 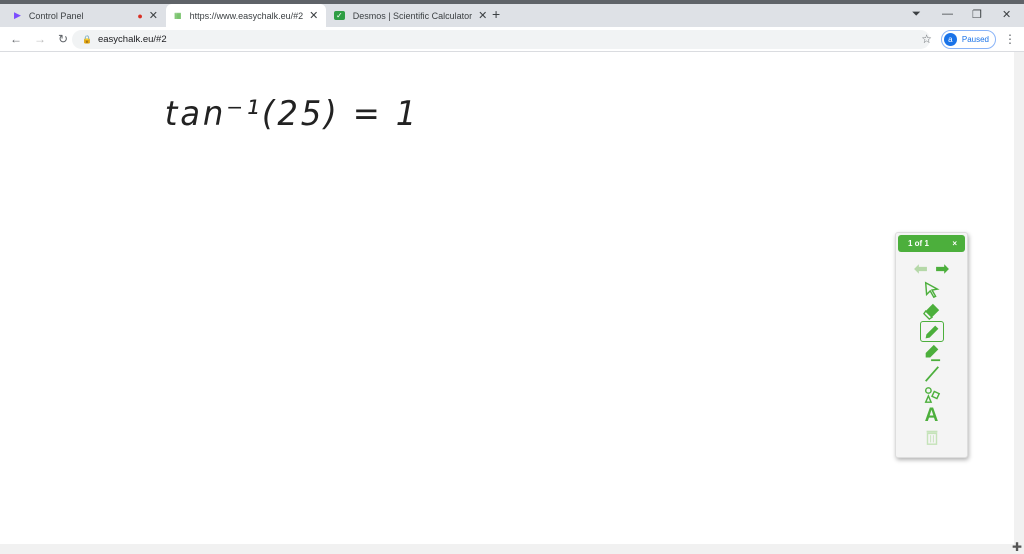 I want to click on forward-icon: →, so click(x=41, y=39).